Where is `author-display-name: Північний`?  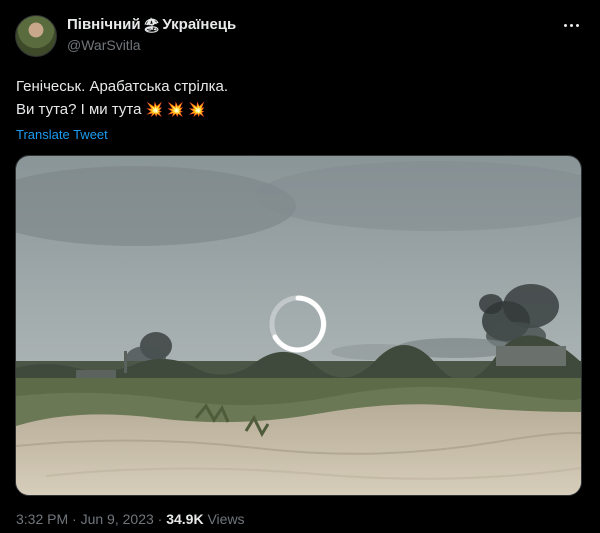
author-display-name: Північний is located at coordinates (104, 24).